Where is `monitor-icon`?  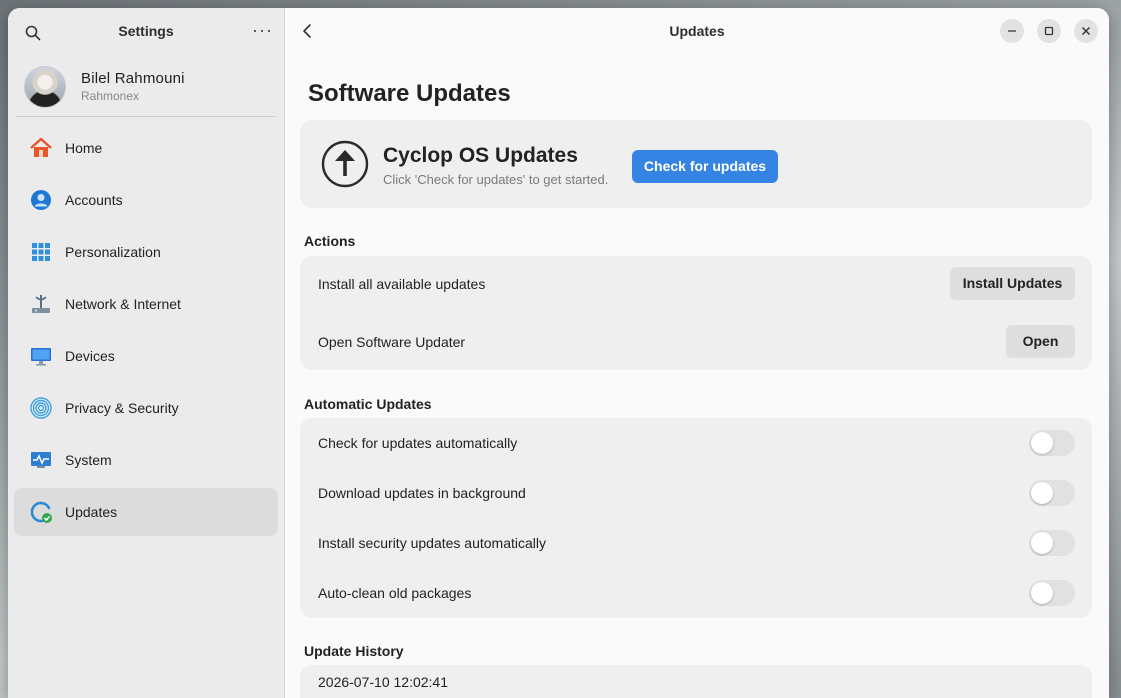 monitor-icon is located at coordinates (41, 357).